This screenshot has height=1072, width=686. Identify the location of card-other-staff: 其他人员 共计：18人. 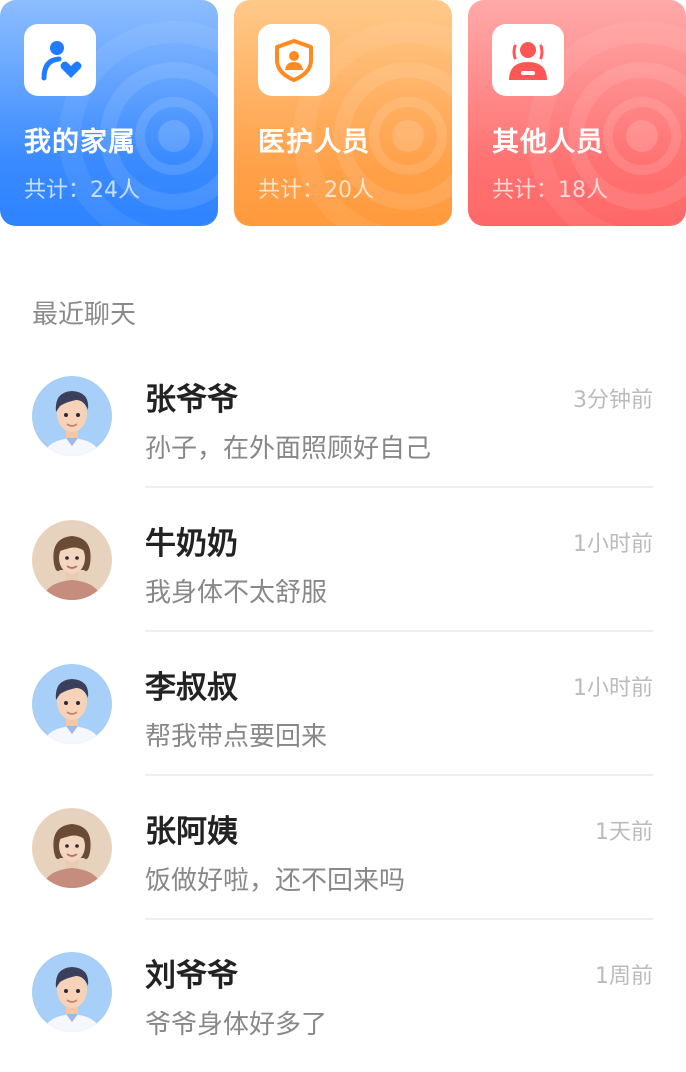
(577, 113).